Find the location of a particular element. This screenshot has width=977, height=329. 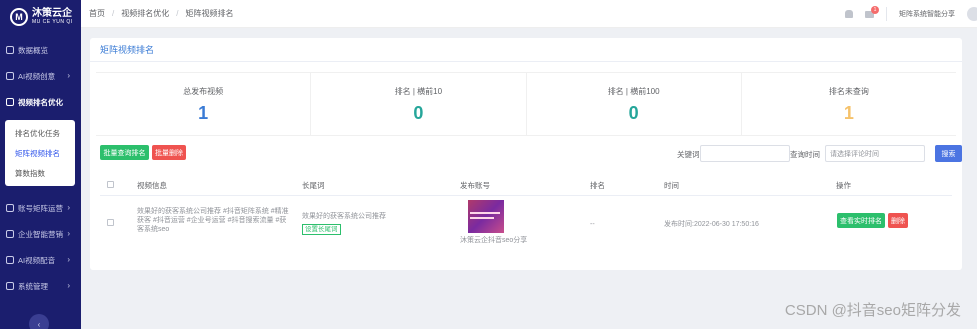

batch-delete-button: 批量删除 is located at coordinates (169, 152).